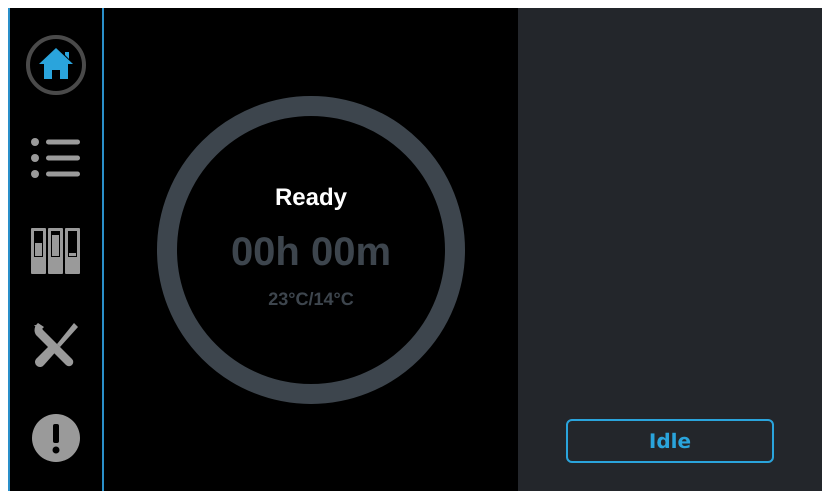 The image size is (828, 491). I want to click on list-icon, so click(56, 158).